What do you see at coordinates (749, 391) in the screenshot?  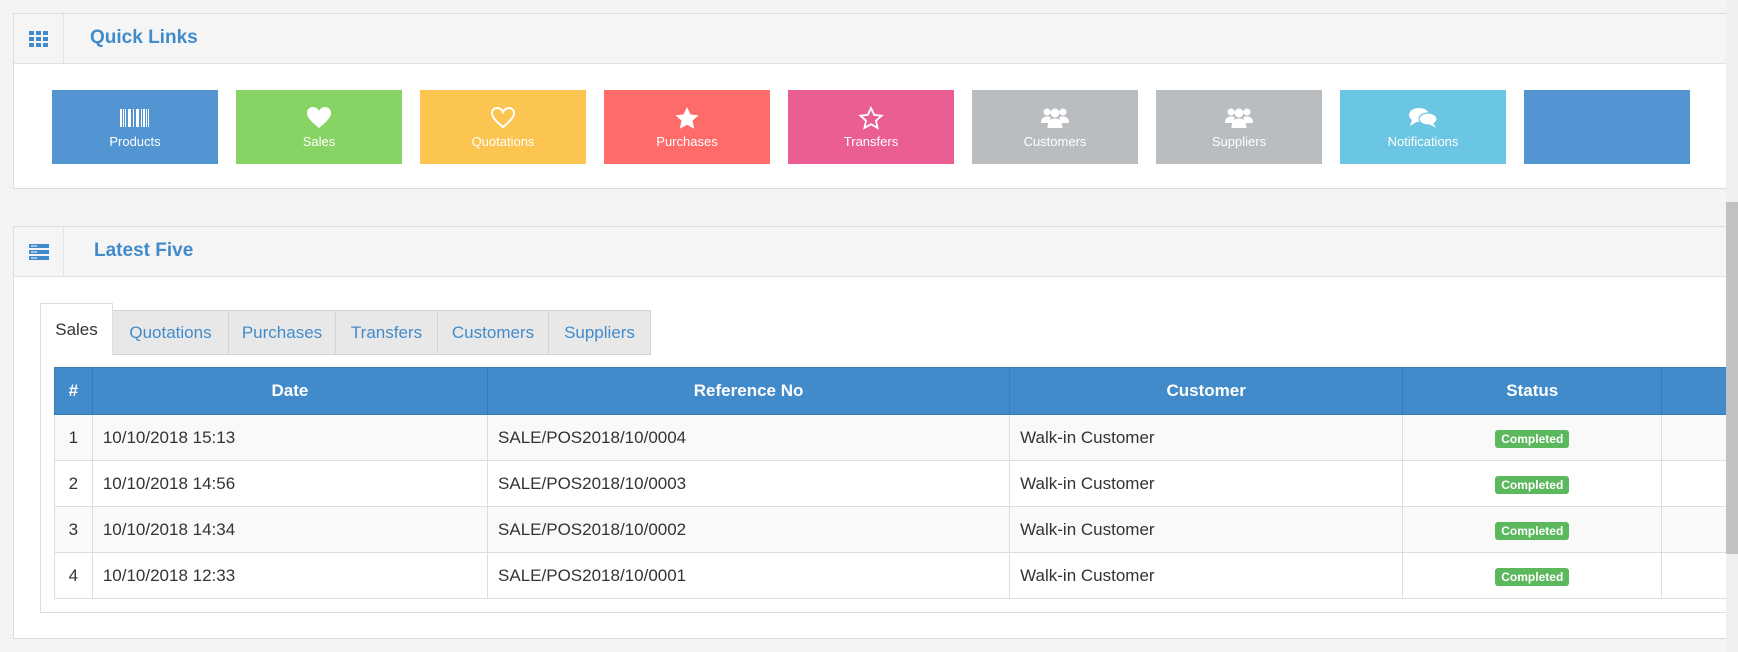 I see `column-header-reference-no: Reference No` at bounding box center [749, 391].